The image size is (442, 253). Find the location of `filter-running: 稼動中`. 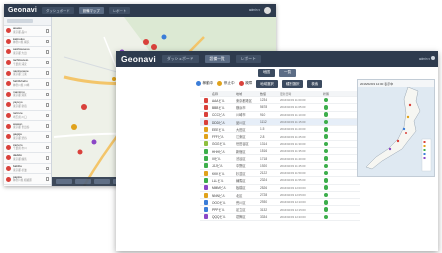

filter-running: 稼動中 is located at coordinates (204, 83).